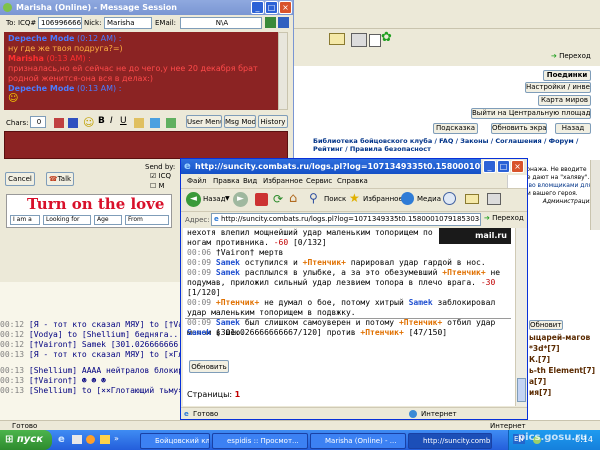 Image resolution: width=600 pixels, height=450 pixels. What do you see at coordinates (352, 181) in the screenshot?
I see `menu-help: Справка` at bounding box center [352, 181].